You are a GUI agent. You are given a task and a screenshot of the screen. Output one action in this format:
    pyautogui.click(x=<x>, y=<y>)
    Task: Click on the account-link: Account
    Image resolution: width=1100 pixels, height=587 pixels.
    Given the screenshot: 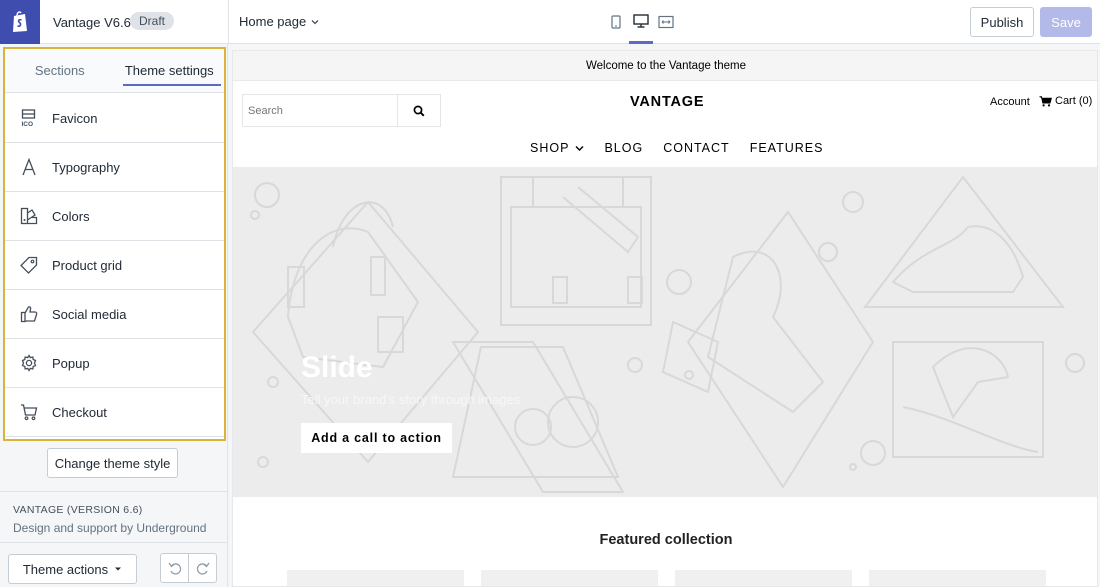 What is the action you would take?
    pyautogui.click(x=1010, y=102)
    